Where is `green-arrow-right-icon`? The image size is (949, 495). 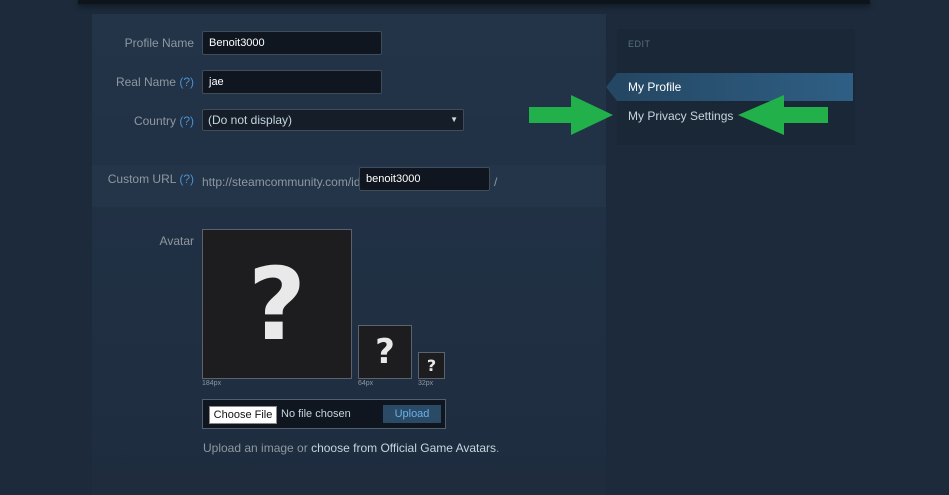 green-arrow-right-icon is located at coordinates (571, 115).